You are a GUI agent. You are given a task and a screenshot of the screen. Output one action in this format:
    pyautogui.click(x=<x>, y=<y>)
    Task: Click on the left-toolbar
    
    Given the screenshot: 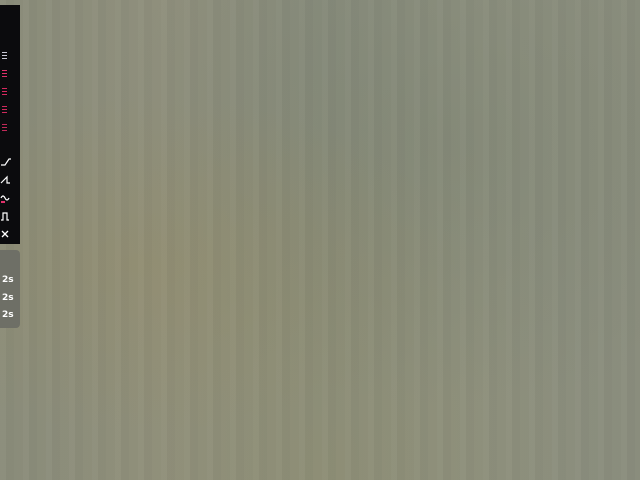 What is the action you would take?
    pyautogui.click(x=10, y=124)
    